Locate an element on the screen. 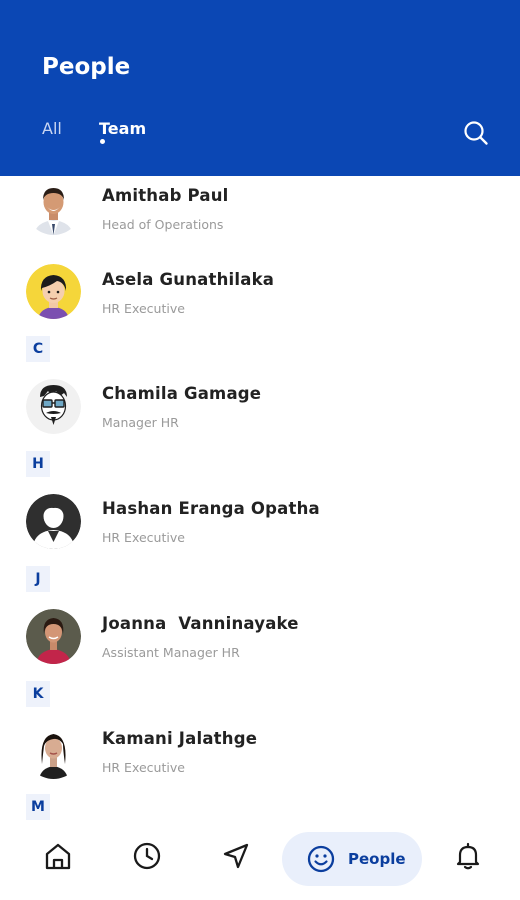 This screenshot has width=520, height=900. person-name: Joanna Vanninayake is located at coordinates (200, 623).